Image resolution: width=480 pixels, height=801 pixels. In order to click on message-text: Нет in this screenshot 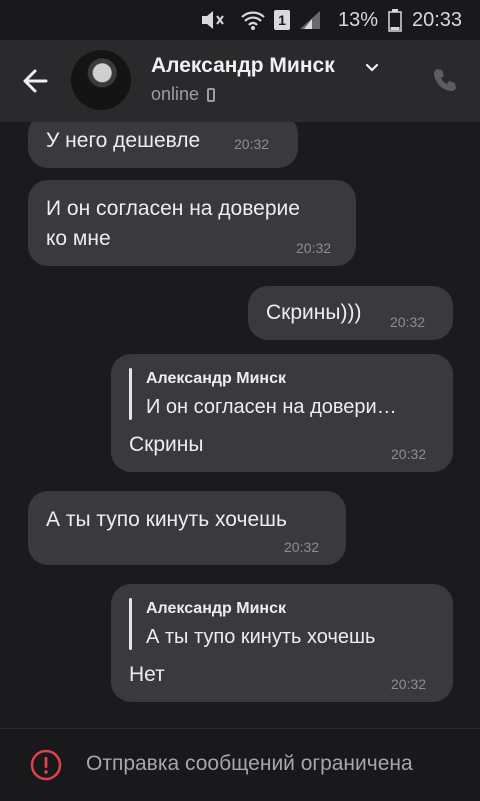, I will do `click(147, 674)`.